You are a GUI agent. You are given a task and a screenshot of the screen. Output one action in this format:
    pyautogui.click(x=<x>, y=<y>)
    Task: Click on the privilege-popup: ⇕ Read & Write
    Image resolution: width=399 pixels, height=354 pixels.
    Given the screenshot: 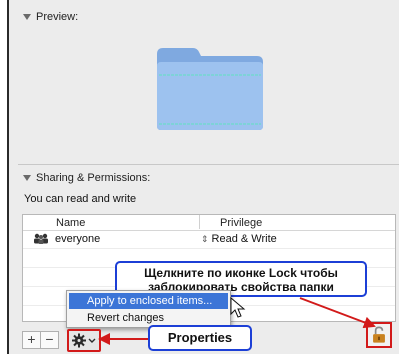 What is the action you would take?
    pyautogui.click(x=239, y=239)
    